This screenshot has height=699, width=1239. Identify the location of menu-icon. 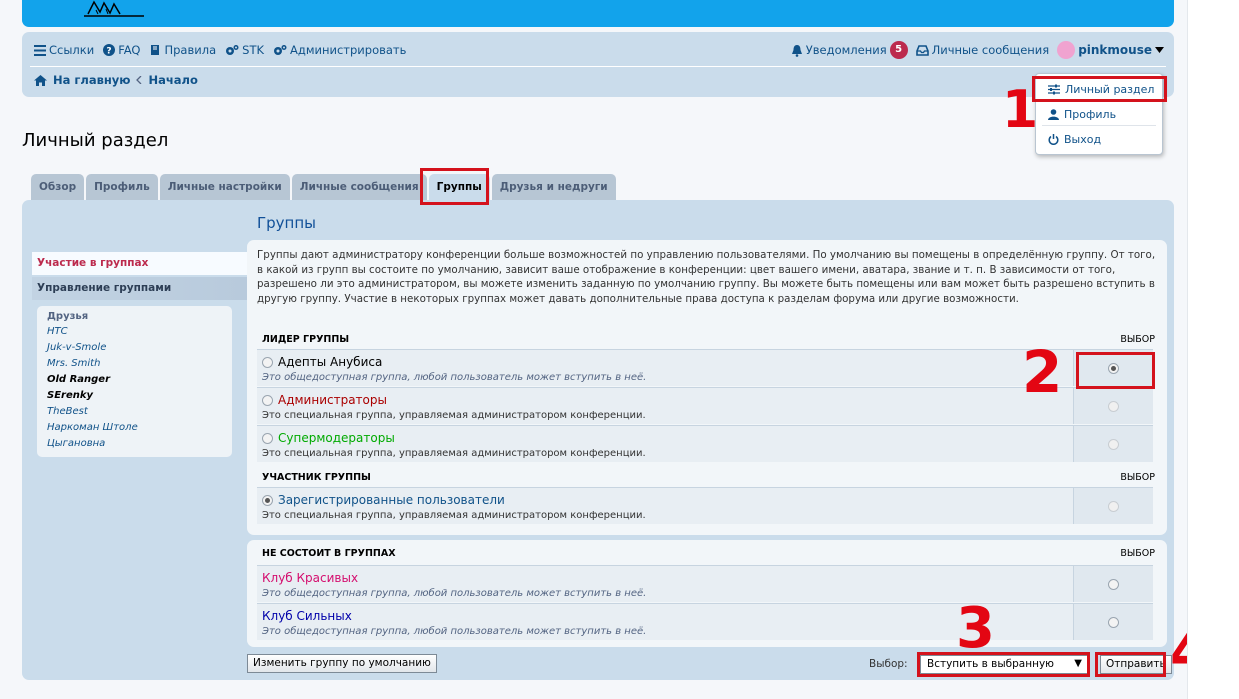
(40, 50).